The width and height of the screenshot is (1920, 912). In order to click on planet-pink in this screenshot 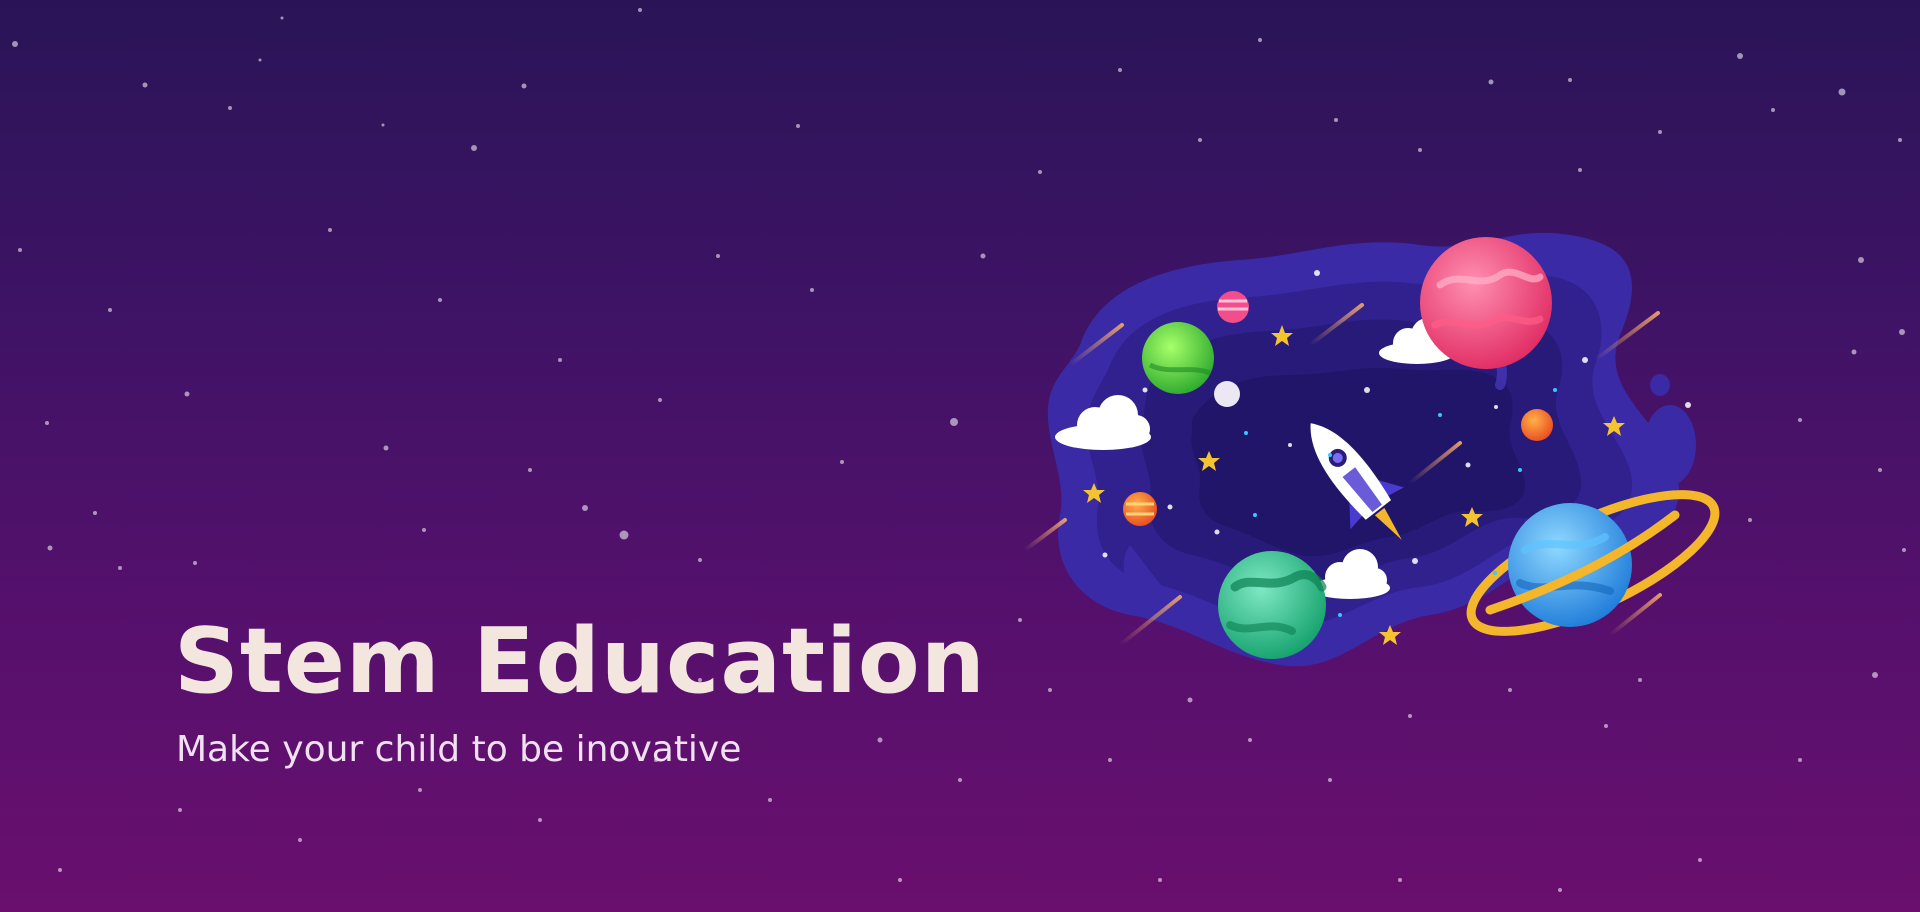, I will do `click(1486, 303)`.